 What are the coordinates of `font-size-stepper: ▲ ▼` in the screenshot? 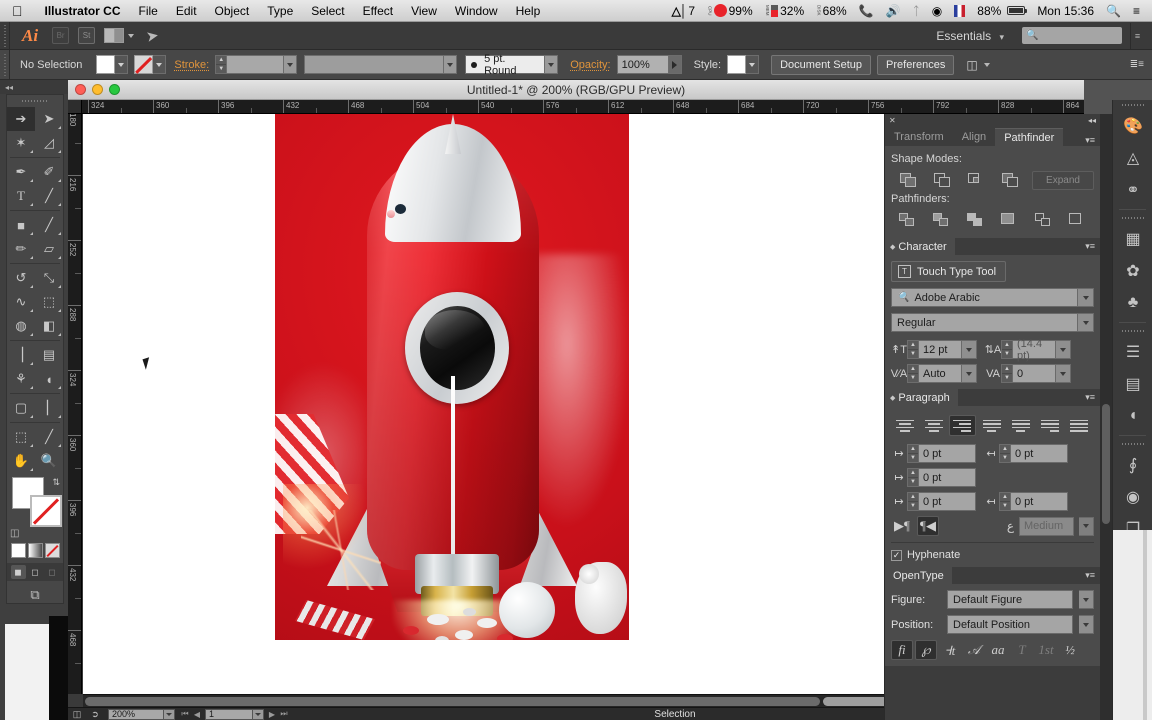 It's located at (912, 349).